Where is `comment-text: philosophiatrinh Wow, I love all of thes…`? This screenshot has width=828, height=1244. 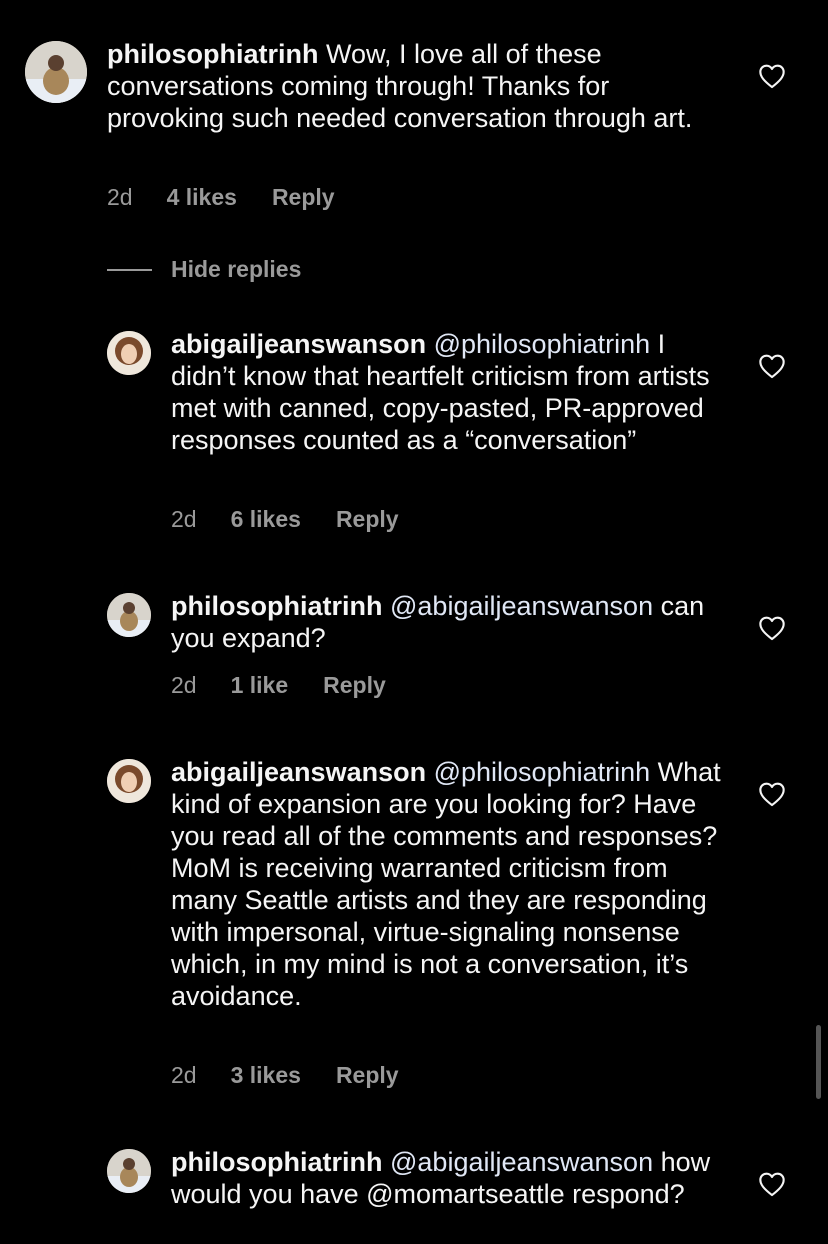
comment-text: philosophiatrinh Wow, I love all of thes… is located at coordinates (417, 86).